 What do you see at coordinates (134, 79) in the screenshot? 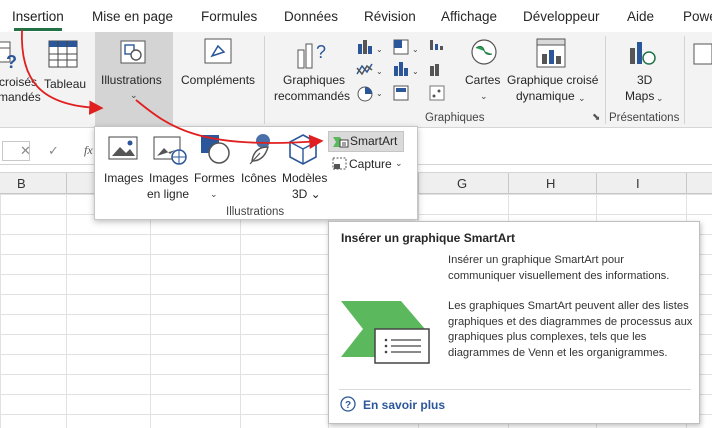
I see `illustrations-button: Illustrations ⌄` at bounding box center [134, 79].